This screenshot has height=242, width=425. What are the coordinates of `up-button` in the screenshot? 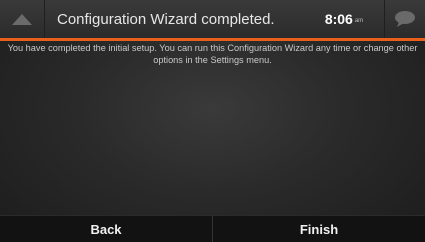 It's located at (22, 19).